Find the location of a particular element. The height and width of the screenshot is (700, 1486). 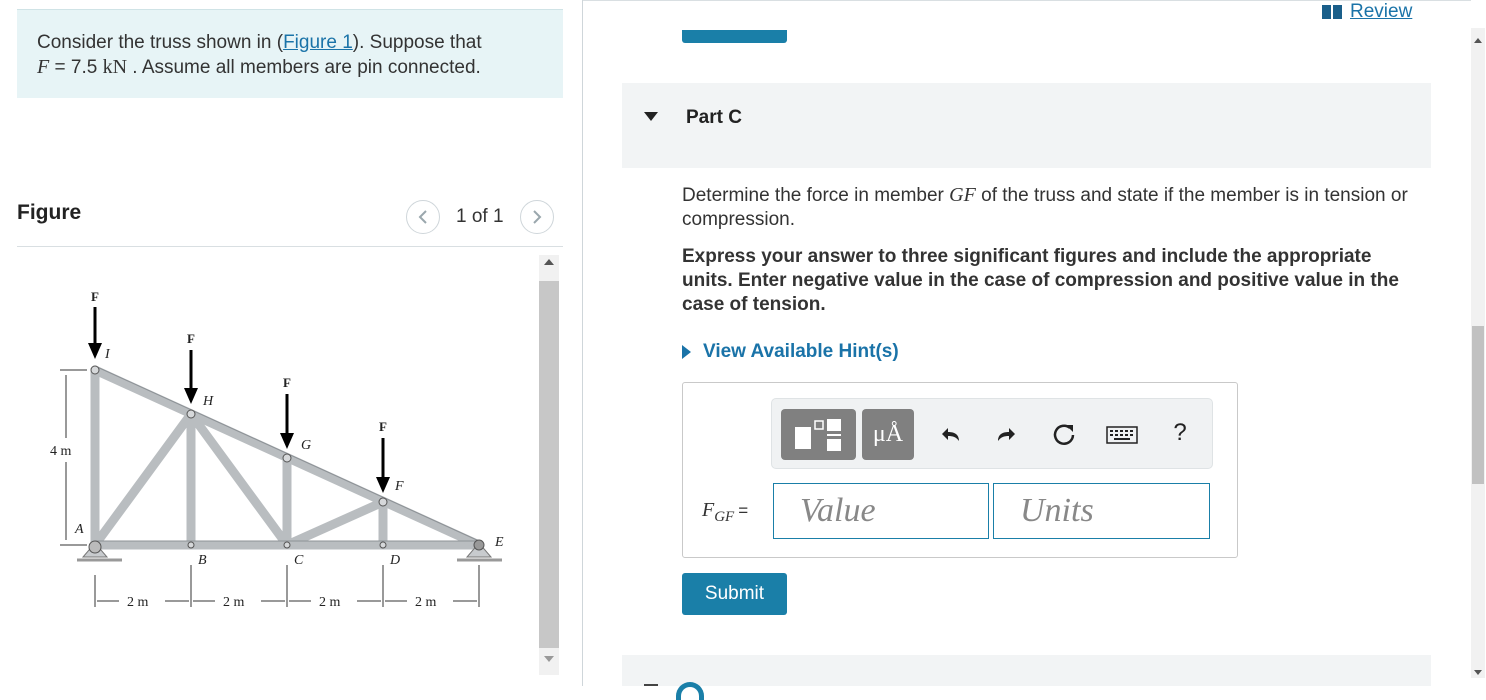

value-input is located at coordinates (881, 511).